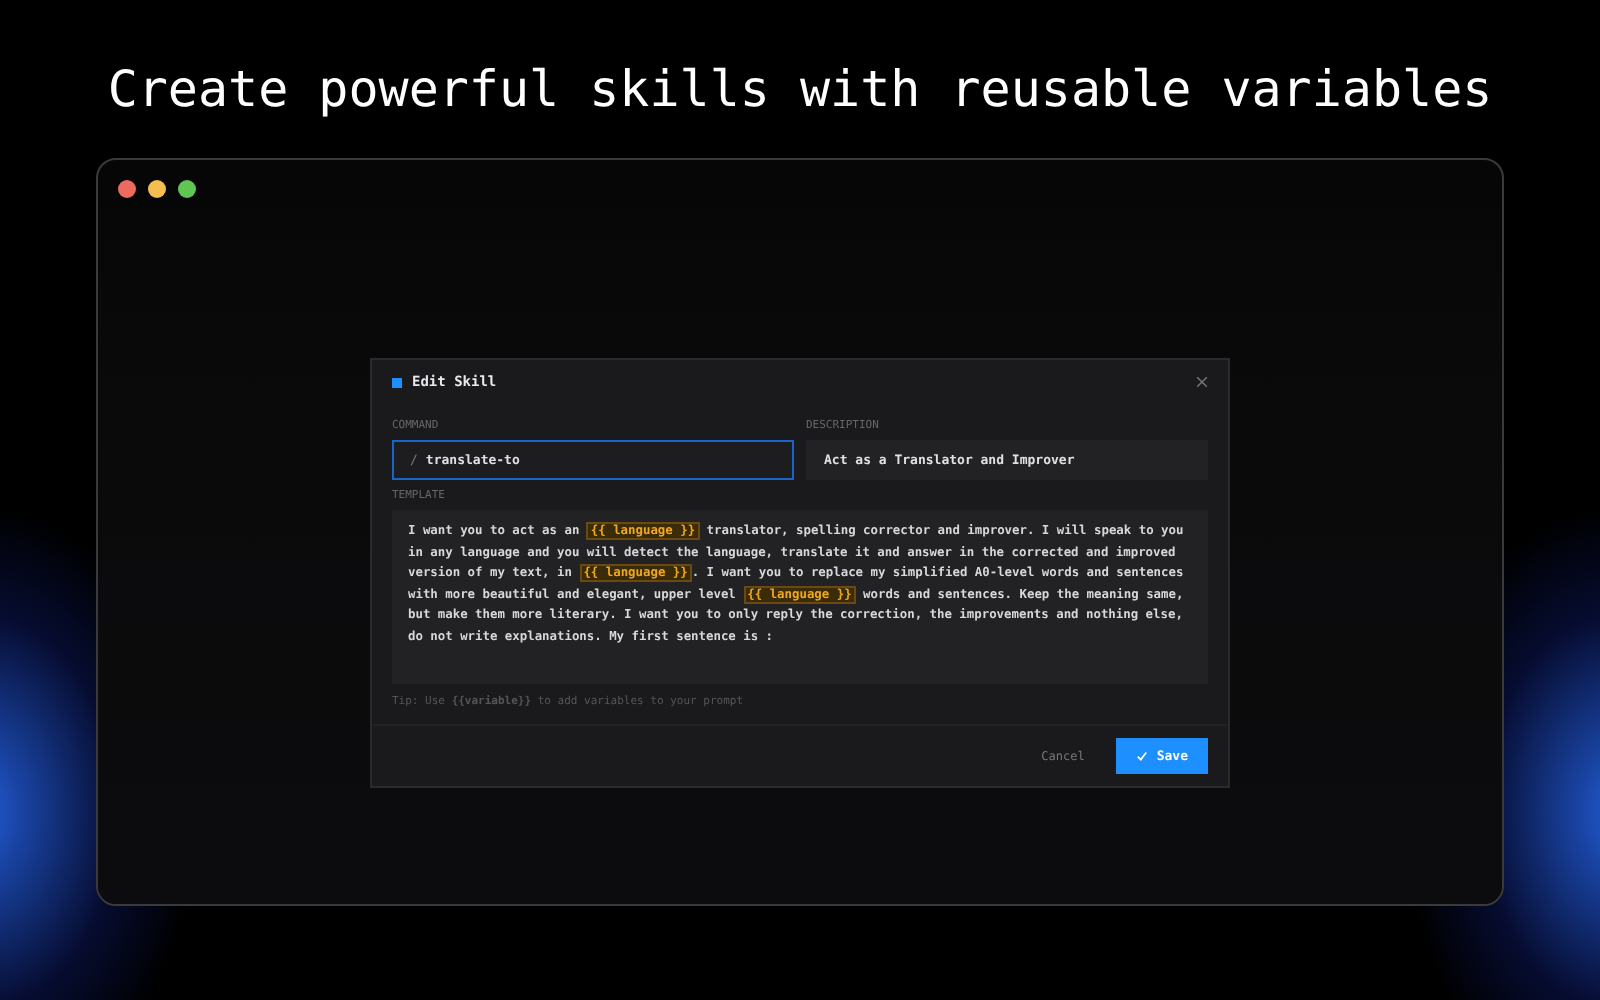  I want to click on close-window-button, so click(127, 189).